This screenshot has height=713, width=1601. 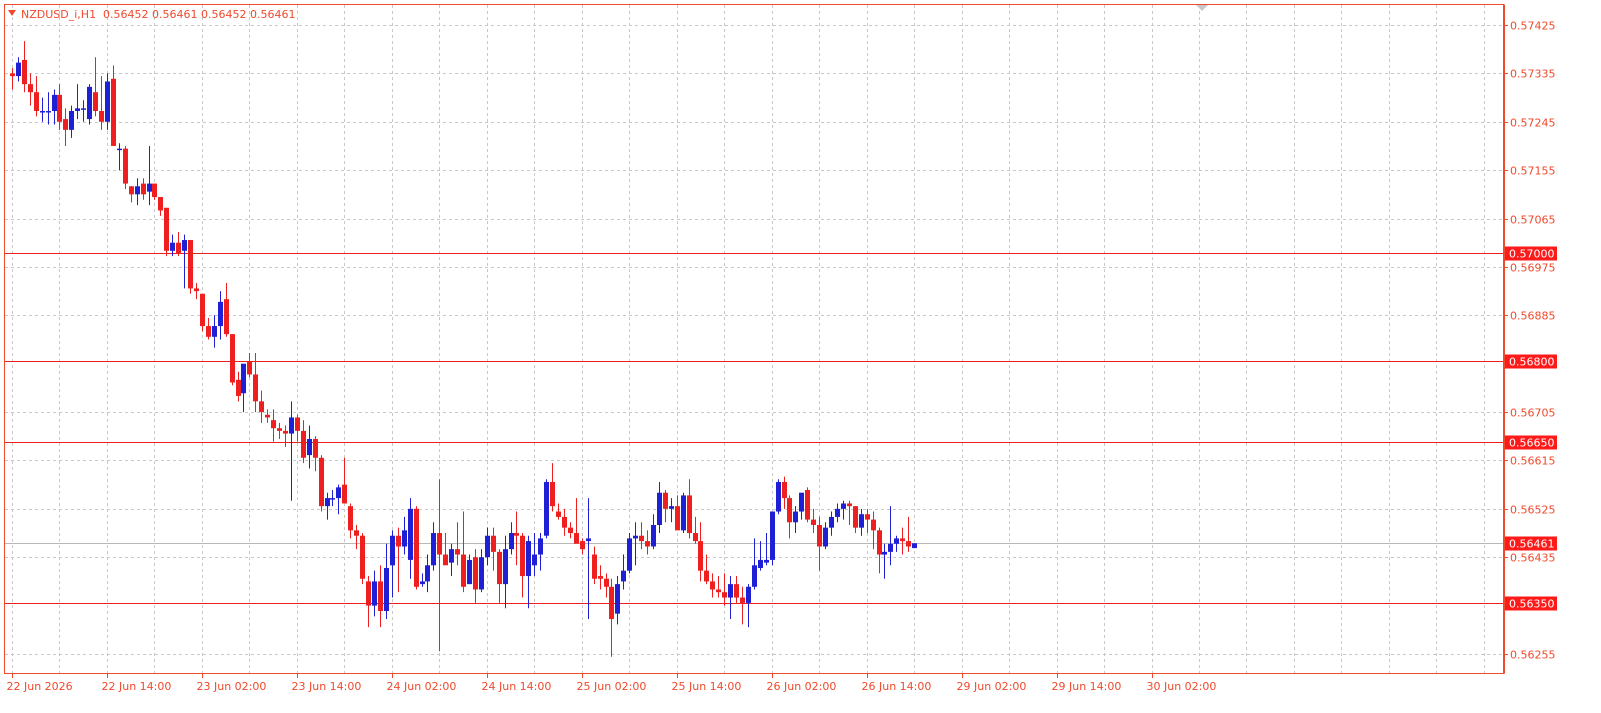 What do you see at coordinates (1533, 461) in the screenshot?
I see `y-tick-label: 0.56615` at bounding box center [1533, 461].